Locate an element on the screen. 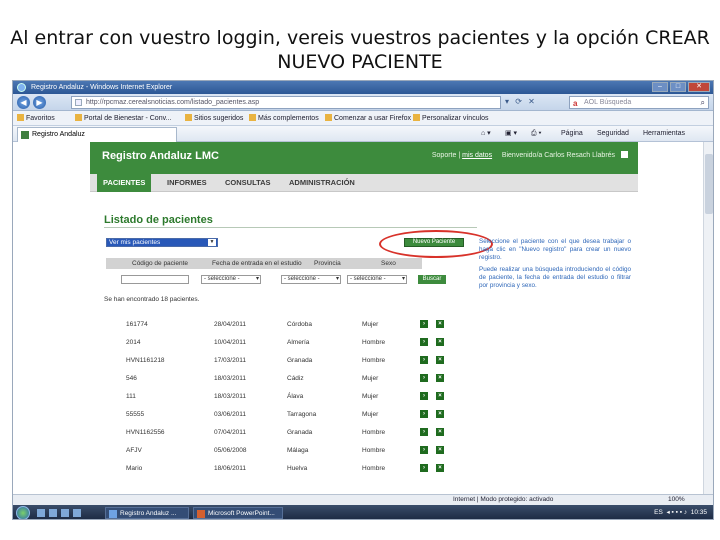 The width and height of the screenshot is (720, 540). tab-registro: Registro Andaluz is located at coordinates (97, 134).